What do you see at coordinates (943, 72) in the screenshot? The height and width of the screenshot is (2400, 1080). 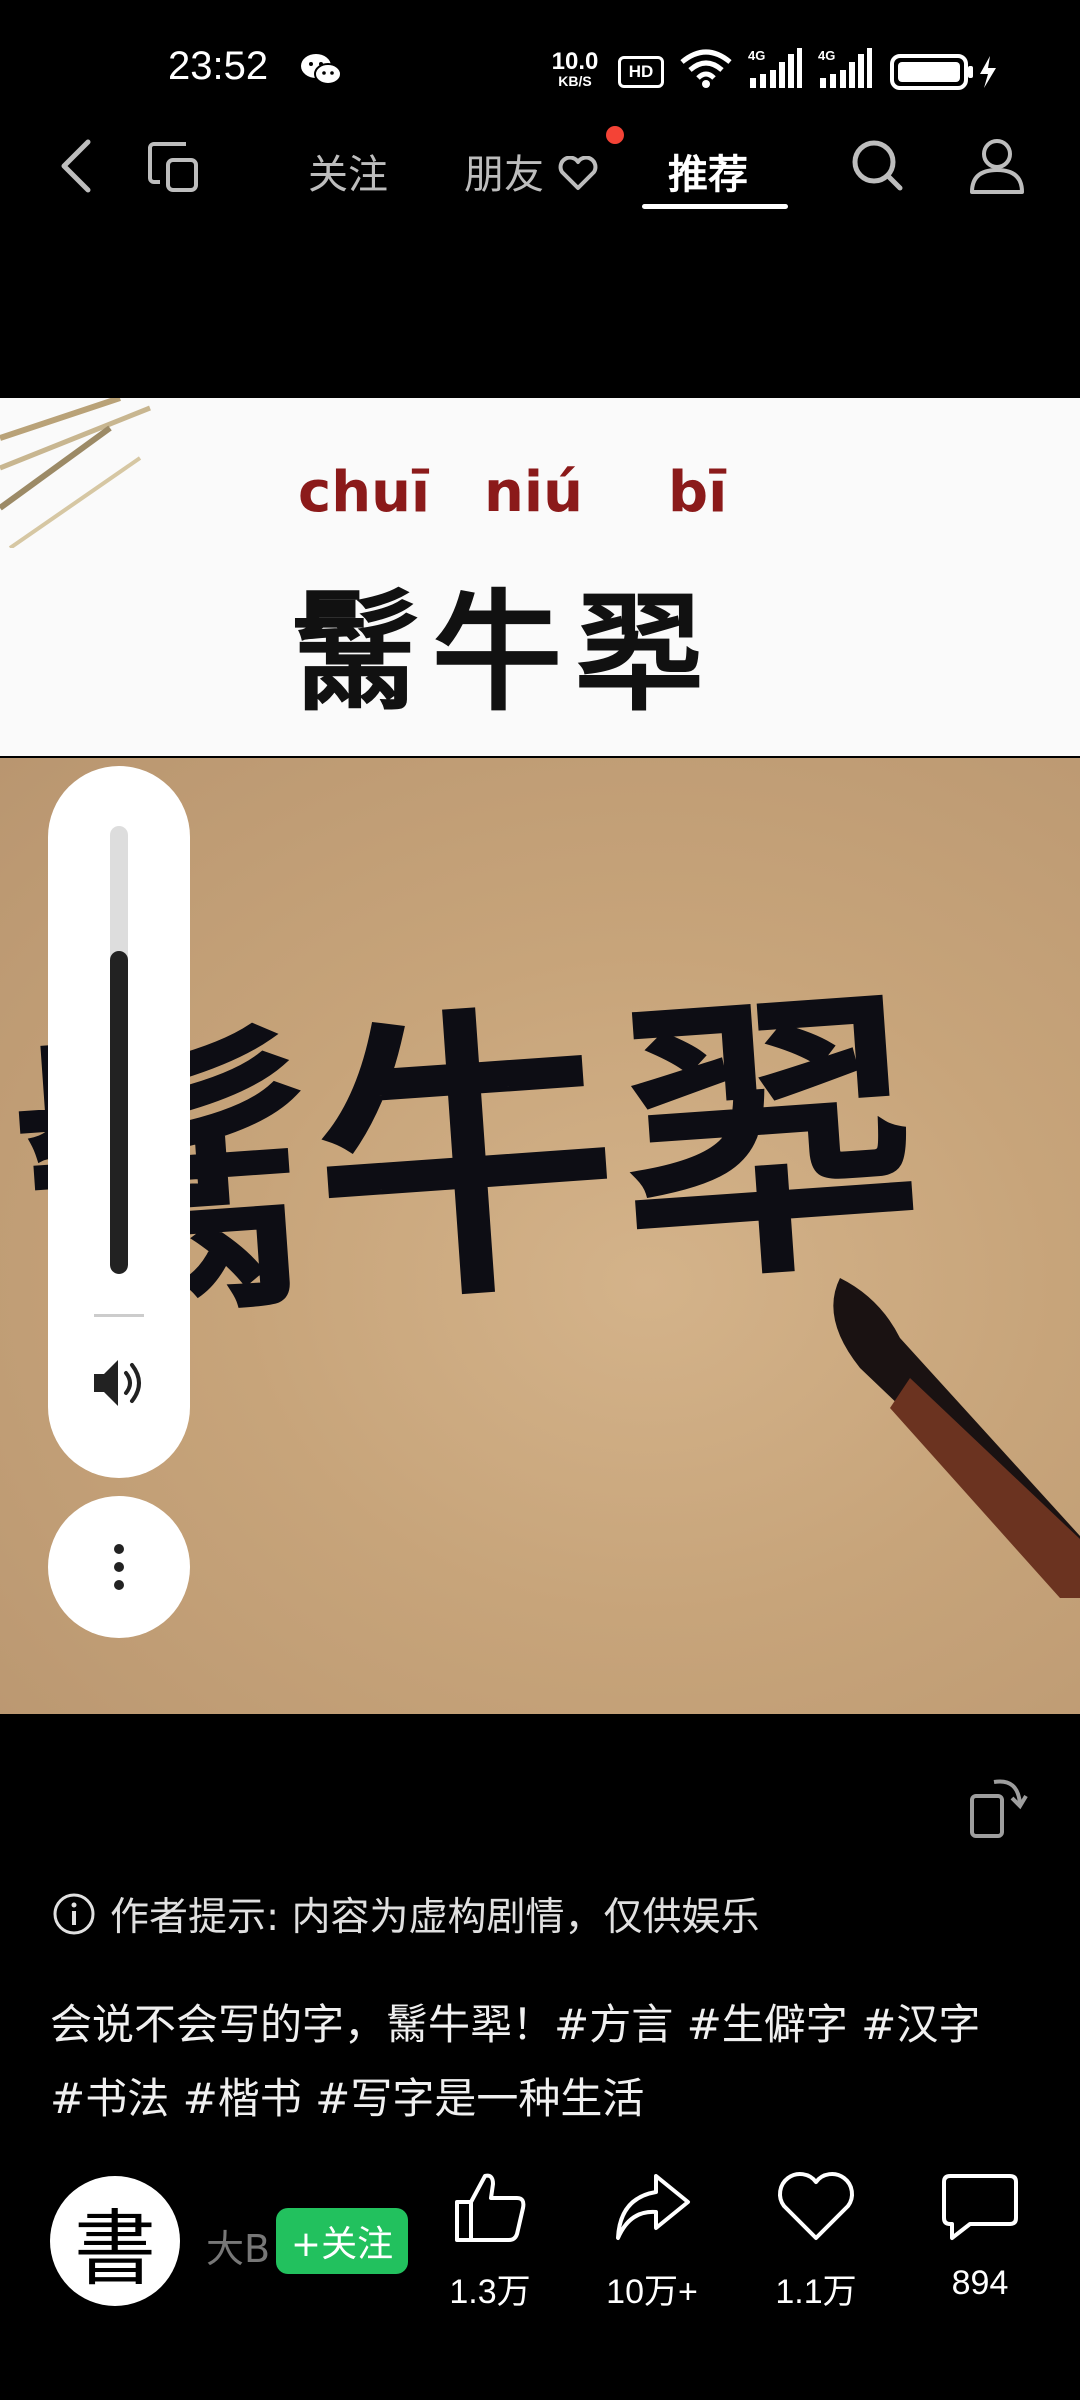 I see `battery-charging-icon` at bounding box center [943, 72].